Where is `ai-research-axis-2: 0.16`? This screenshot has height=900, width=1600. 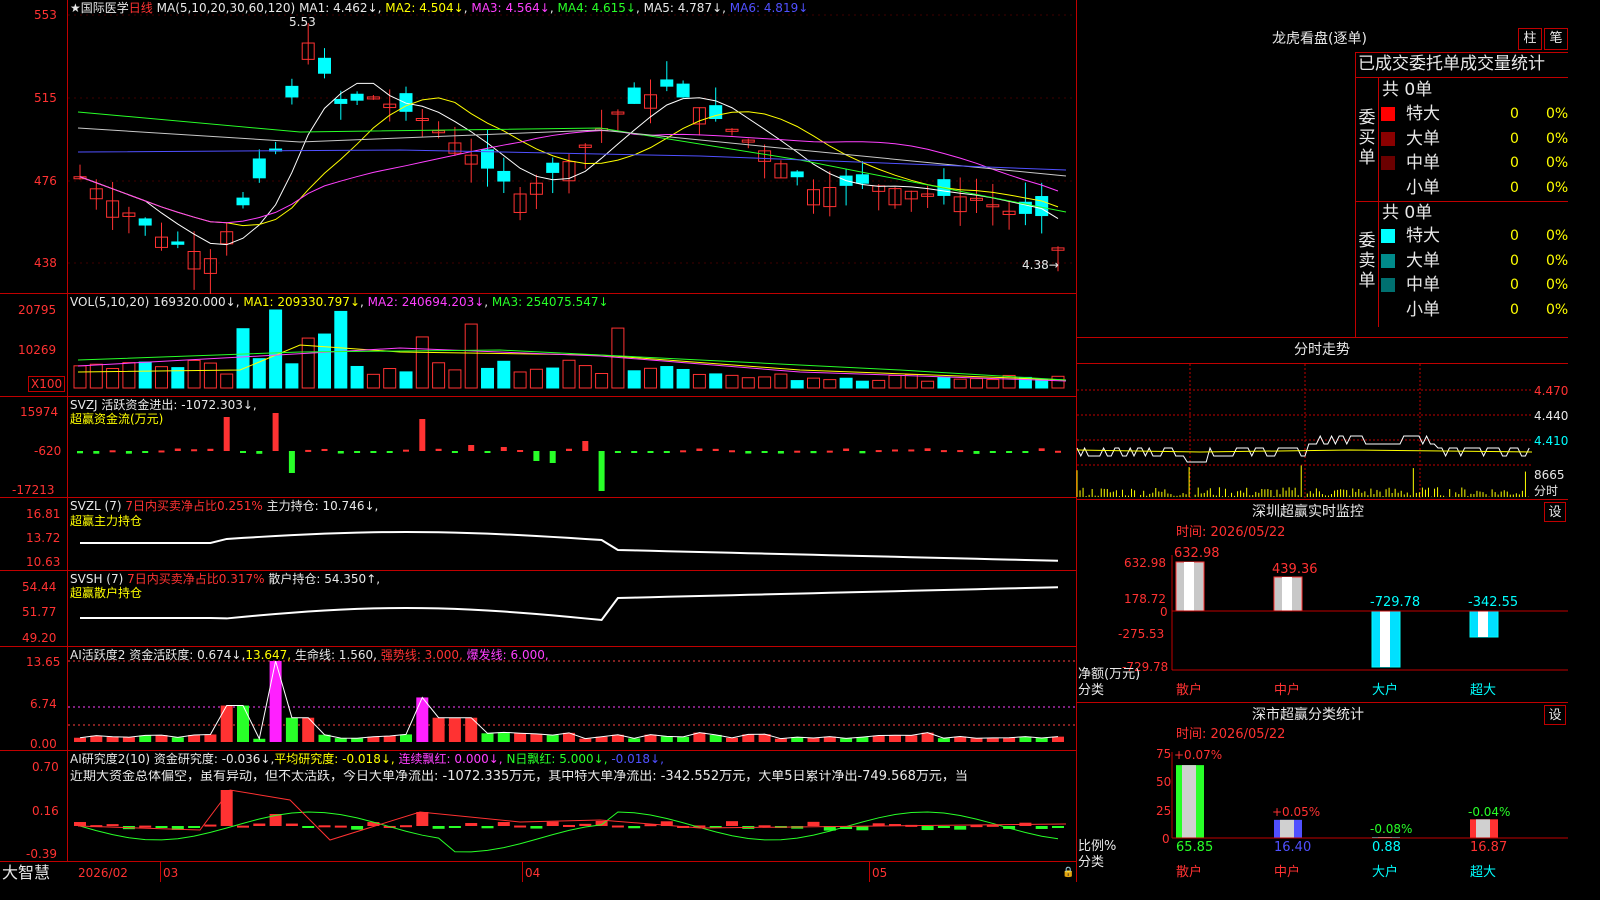 ai-research-axis-2: 0.16 is located at coordinates (45, 811).